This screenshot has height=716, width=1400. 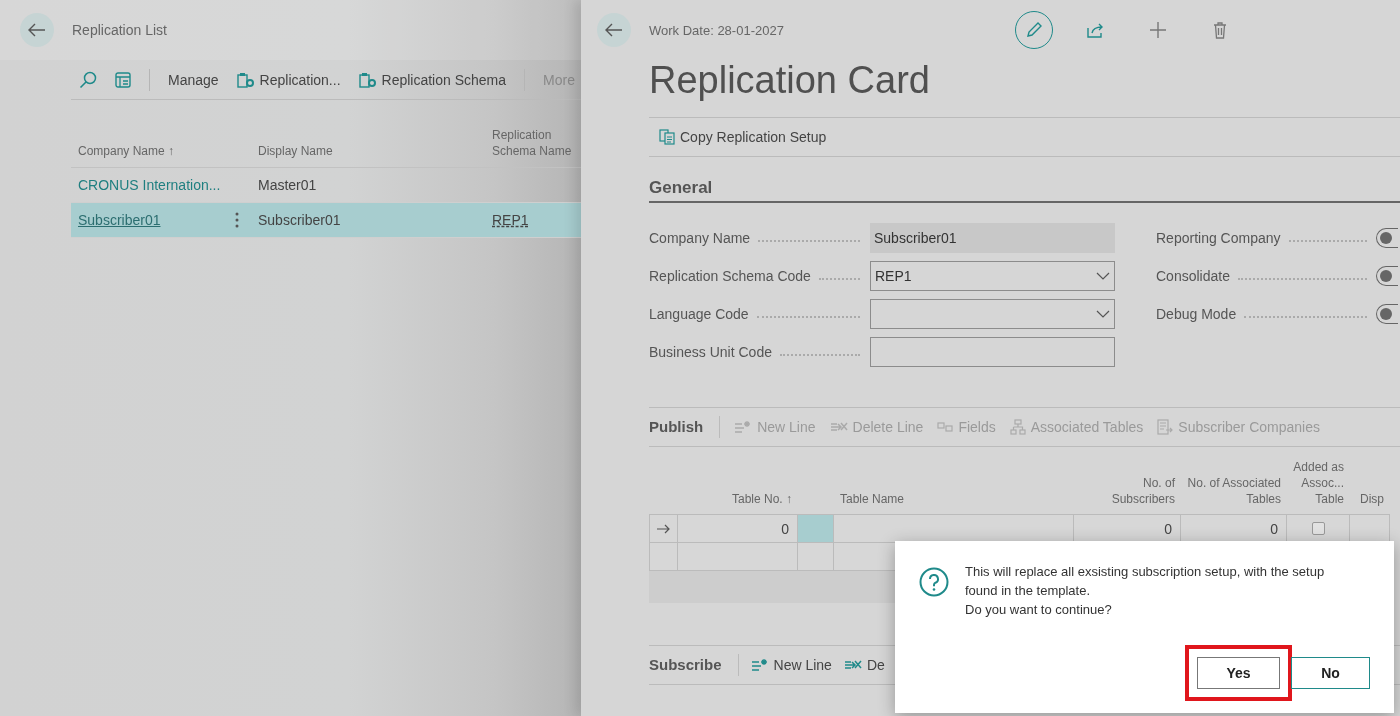 What do you see at coordinates (299, 220) in the screenshot?
I see `table-cell-text: Subscriber01` at bounding box center [299, 220].